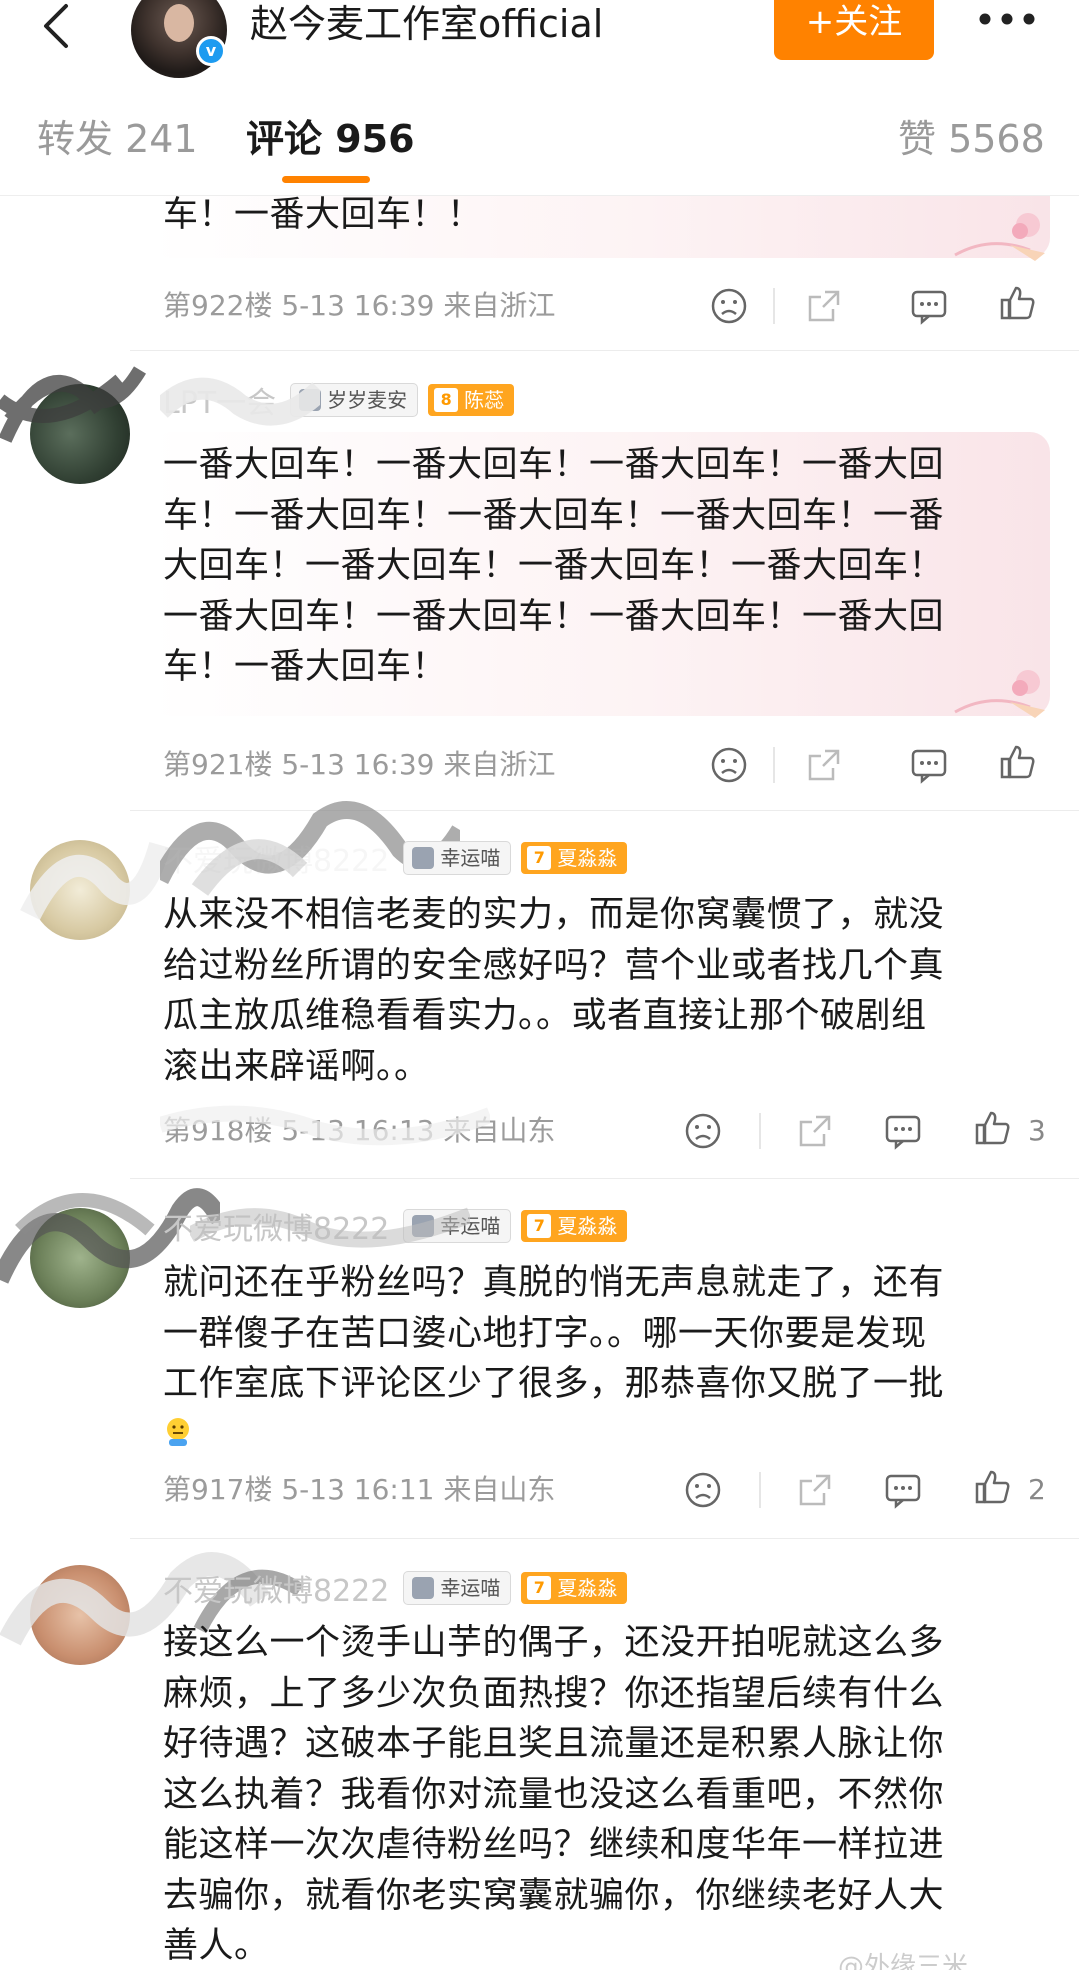  I want to click on back-arrow-icon, so click(58, 26).